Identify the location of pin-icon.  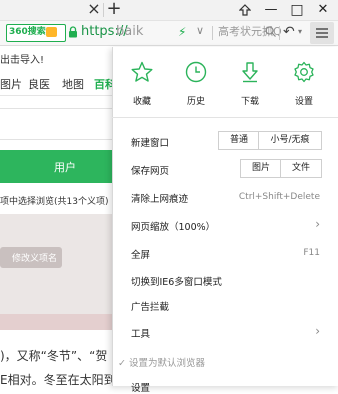
(245, 10).